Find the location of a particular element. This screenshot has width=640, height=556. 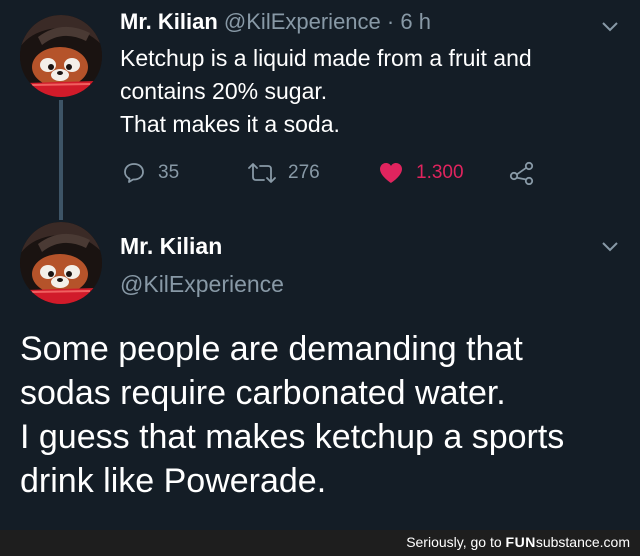

reply-count: 35 is located at coordinates (169, 172).